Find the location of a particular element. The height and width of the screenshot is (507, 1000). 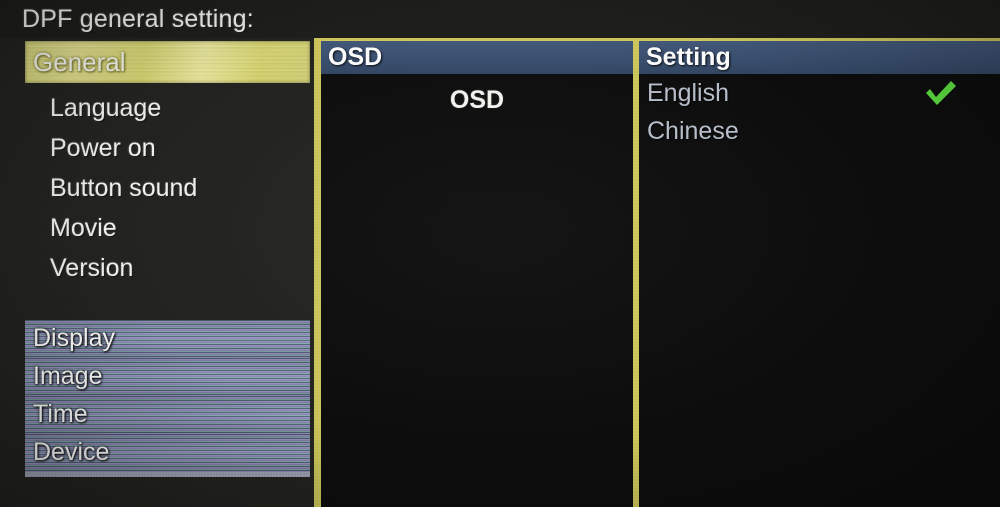

option-label-chinese: Chinese is located at coordinates (693, 131).